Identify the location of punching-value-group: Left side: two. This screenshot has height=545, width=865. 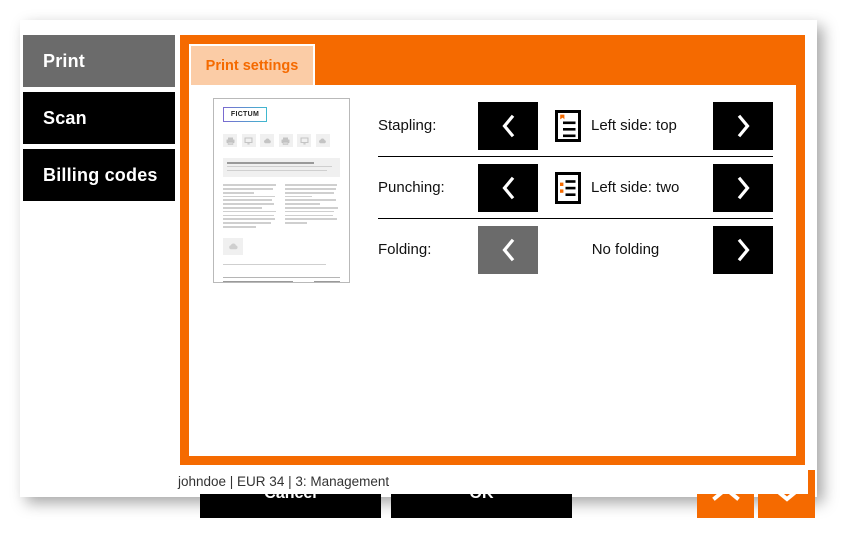
(625, 187).